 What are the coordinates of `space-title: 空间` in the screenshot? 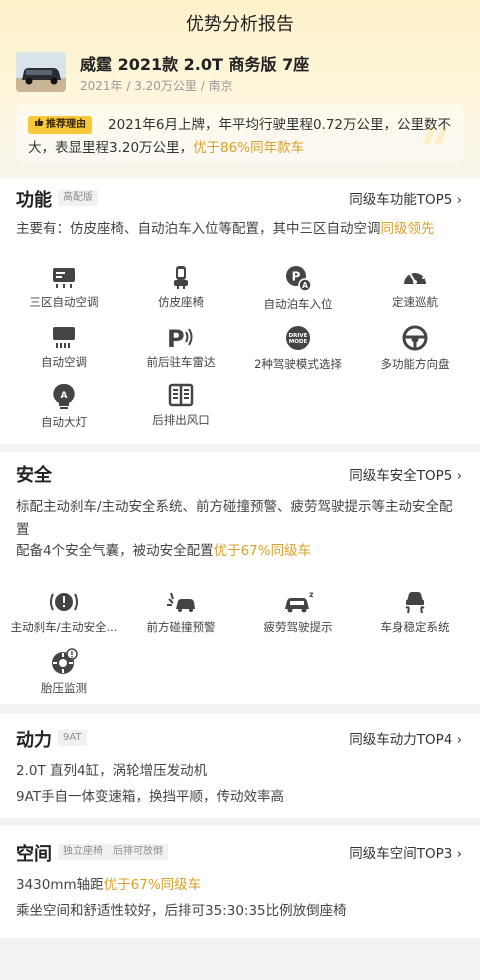 It's located at (34, 854).